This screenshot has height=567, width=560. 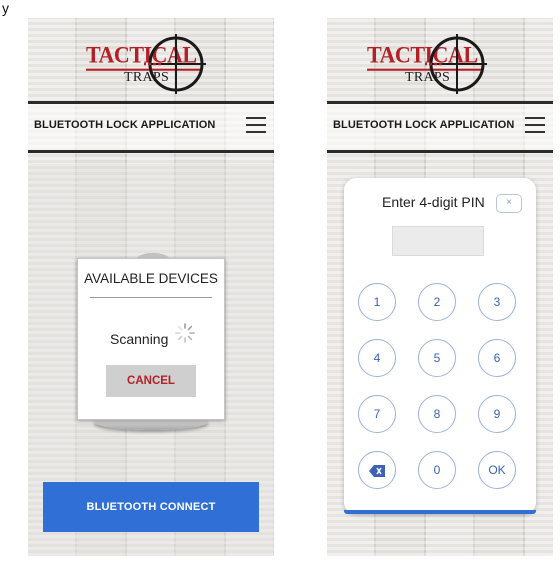 I want to click on key-5: 5, so click(x=437, y=358).